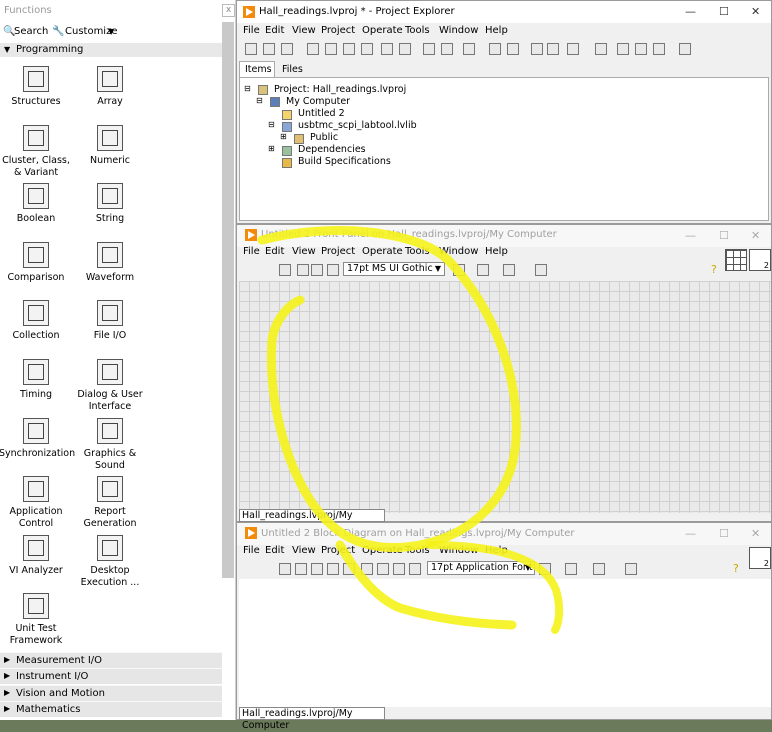 The image size is (772, 732). I want to click on palette-section-programming: ▼ Programming, so click(111, 50).